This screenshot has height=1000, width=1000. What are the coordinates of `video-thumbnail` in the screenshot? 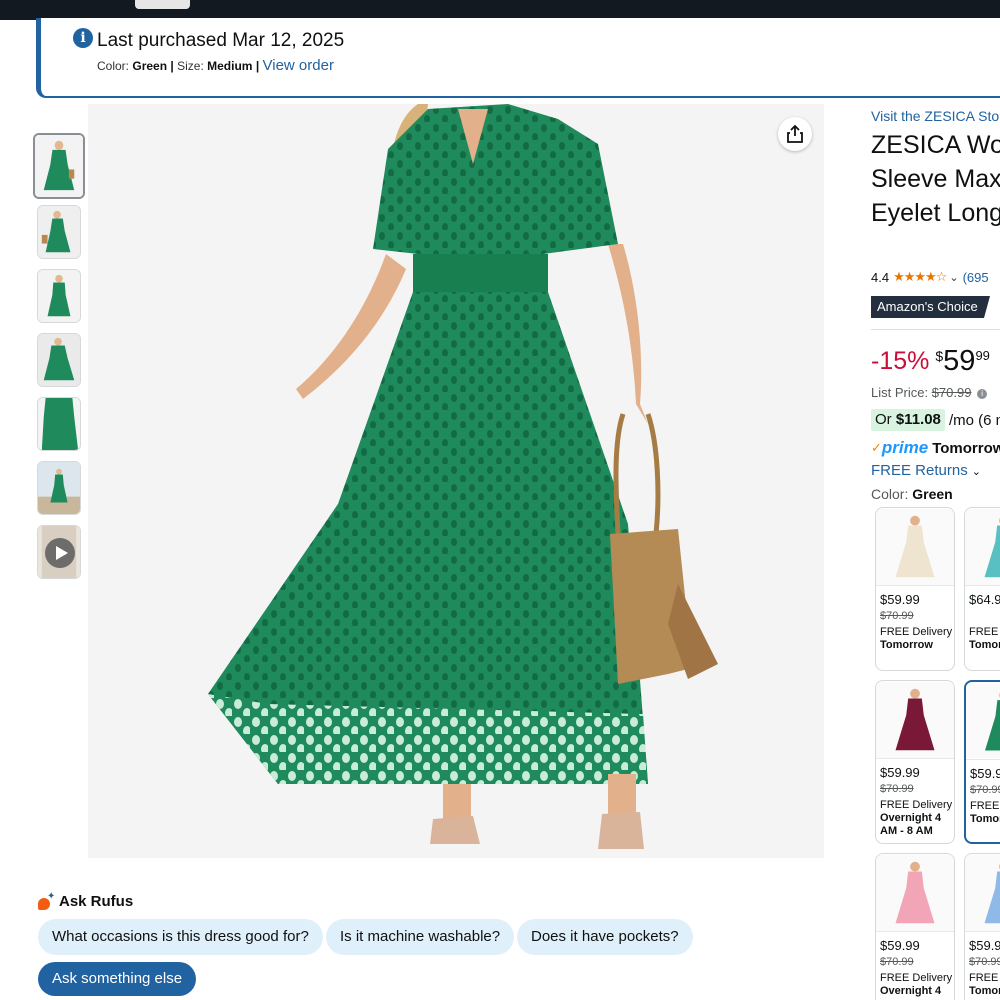 It's located at (59, 552).